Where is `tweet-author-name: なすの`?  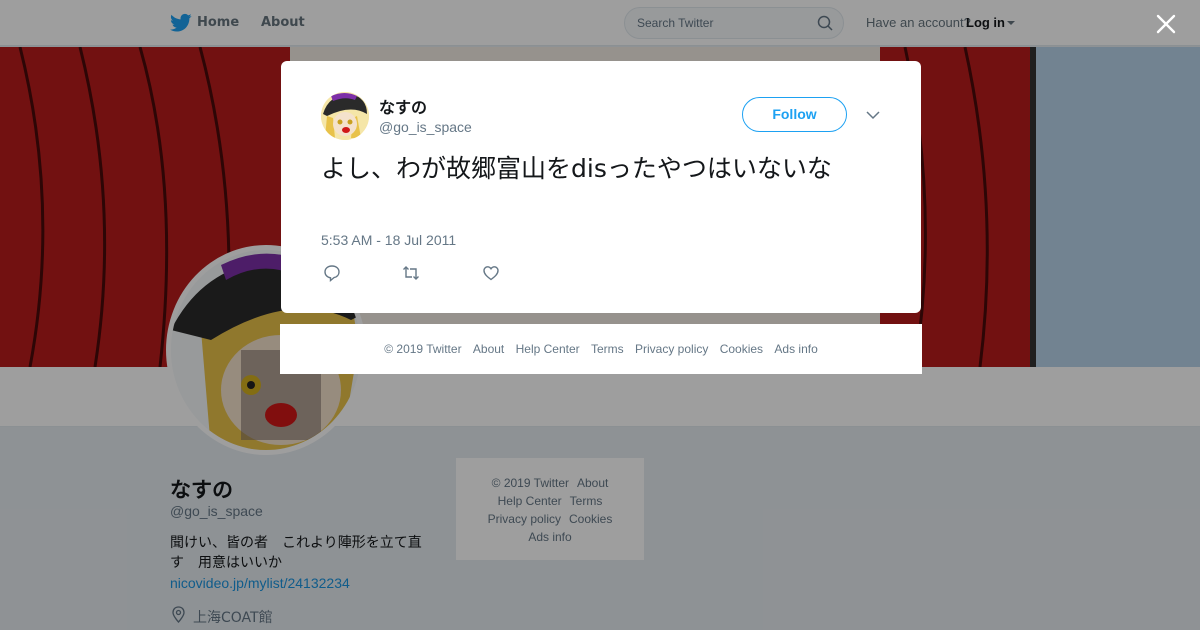 tweet-author-name: なすの is located at coordinates (403, 106).